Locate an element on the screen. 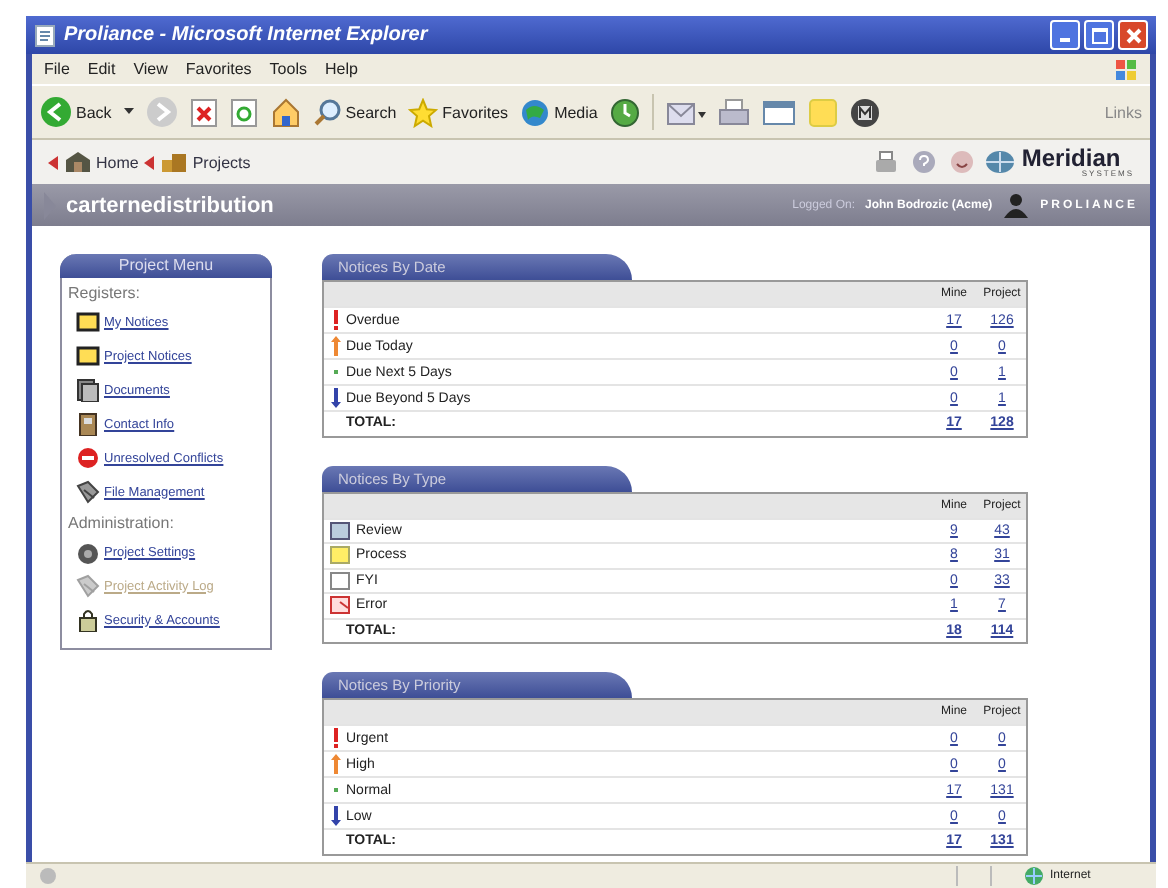  back-button: Back is located at coordinates (76, 112).